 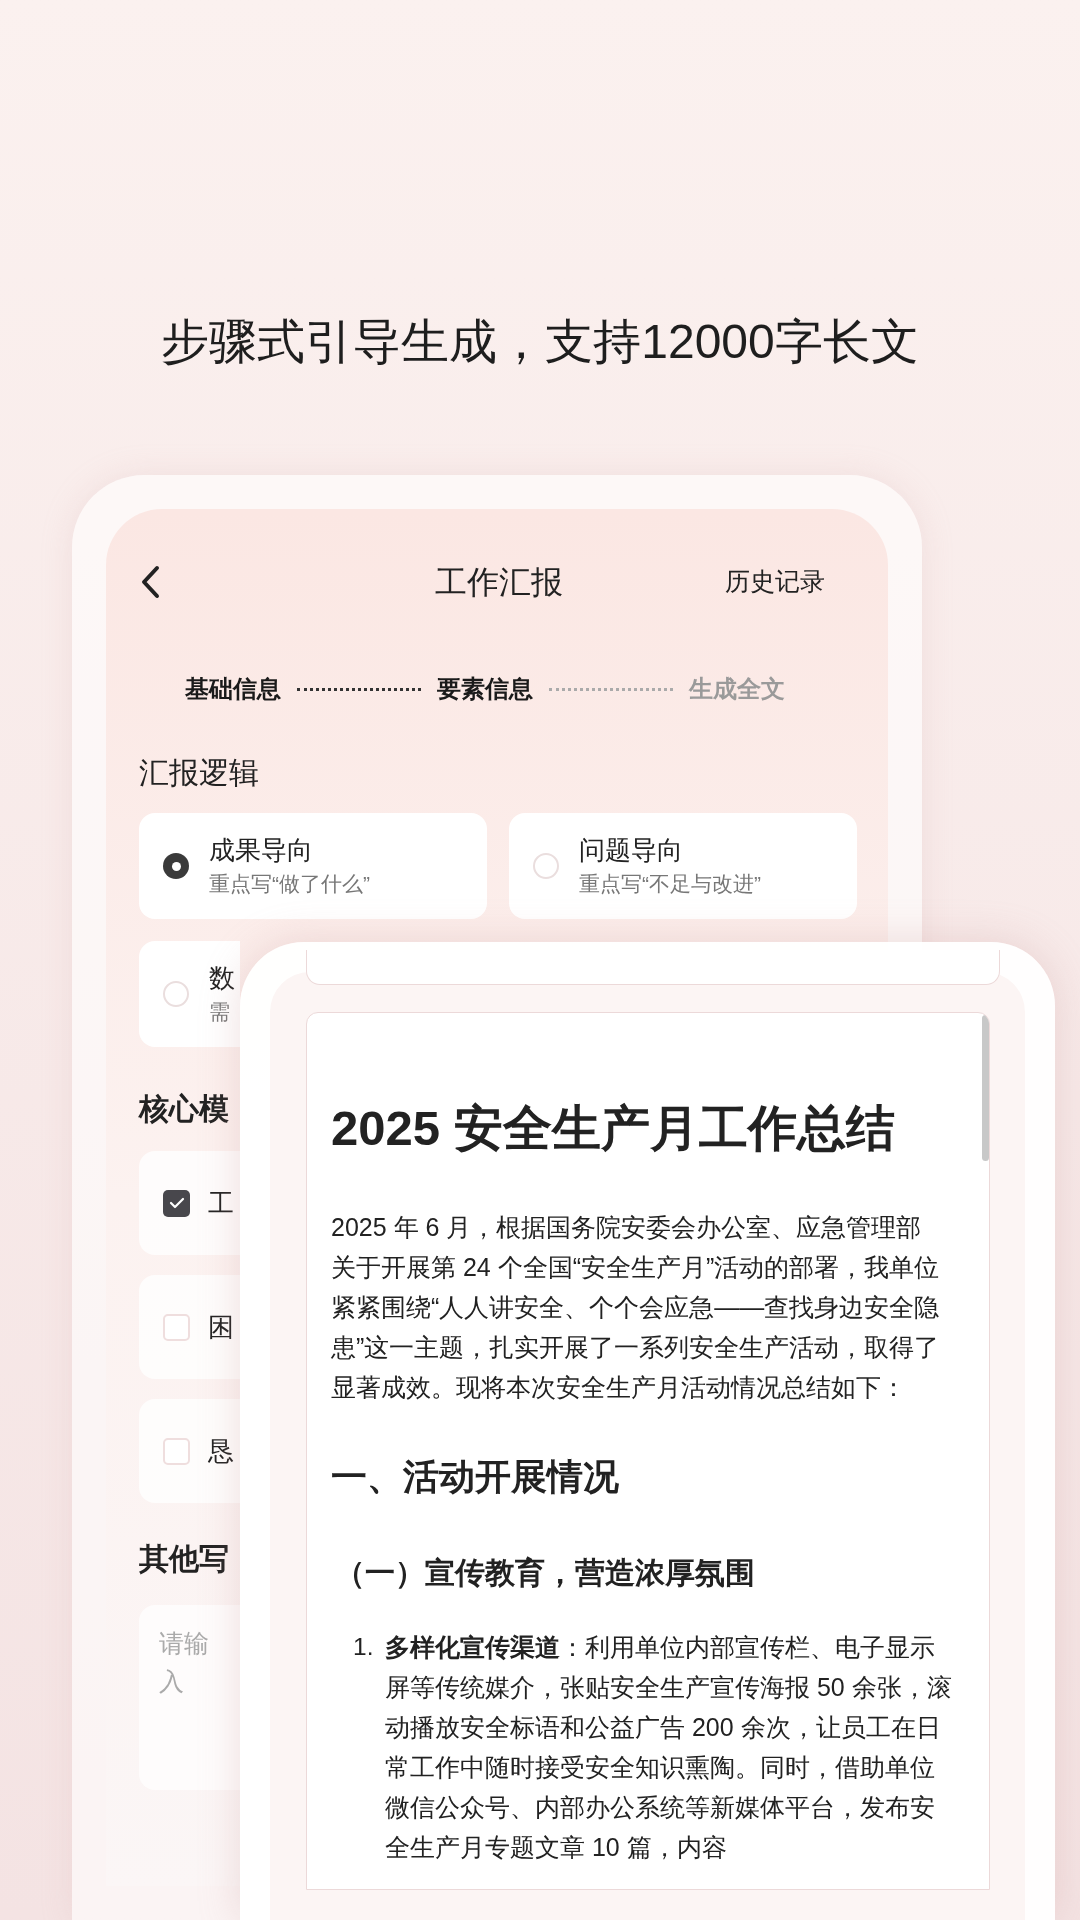 I want to click on option-card: 成果导向 重点写“做了什么”, so click(x=313, y=866).